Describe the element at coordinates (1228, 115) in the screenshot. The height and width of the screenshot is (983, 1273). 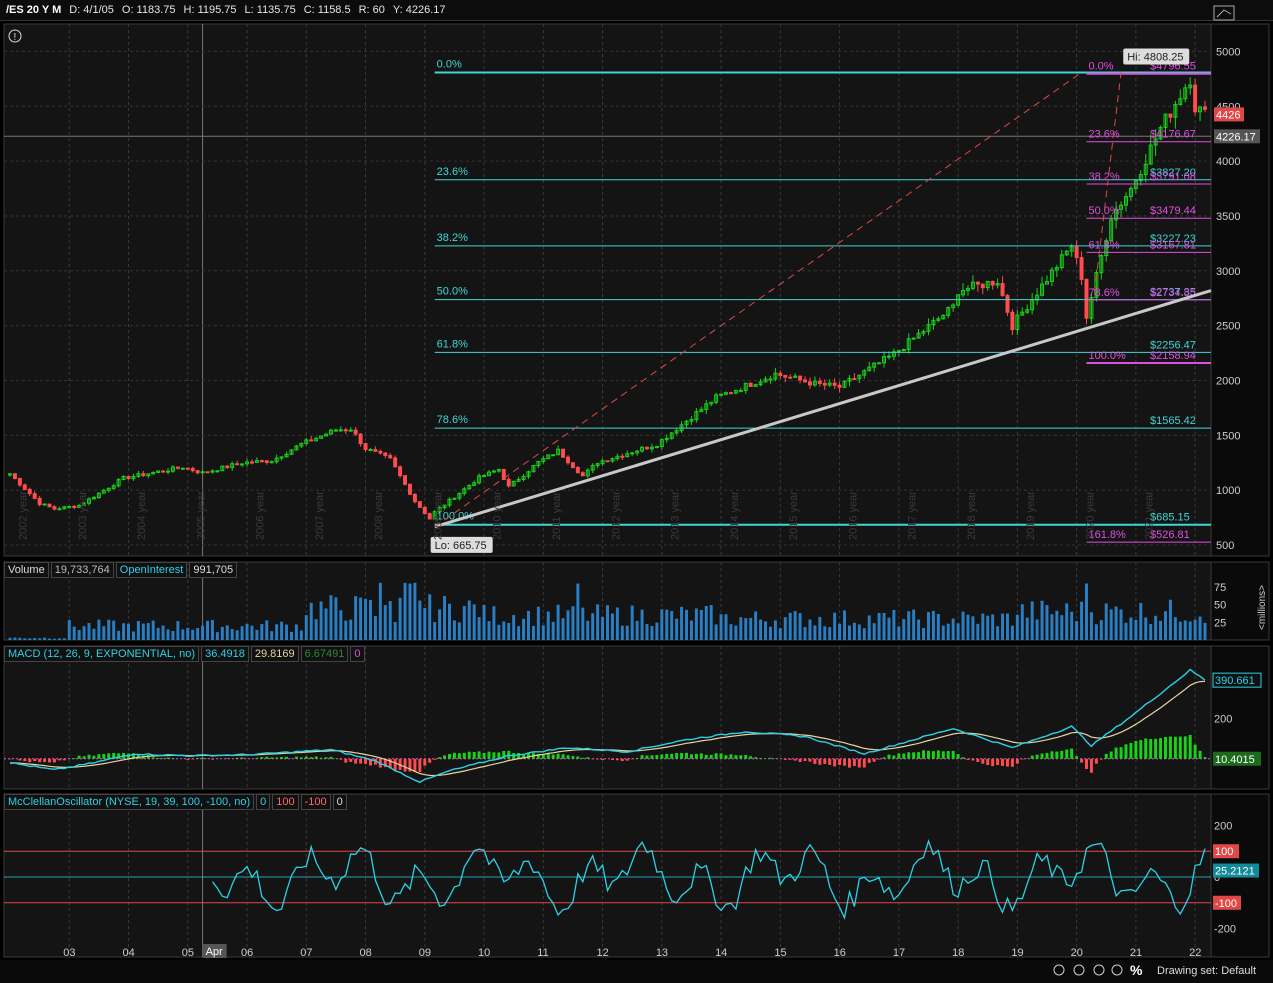
I see `last-price: 4426` at that location.